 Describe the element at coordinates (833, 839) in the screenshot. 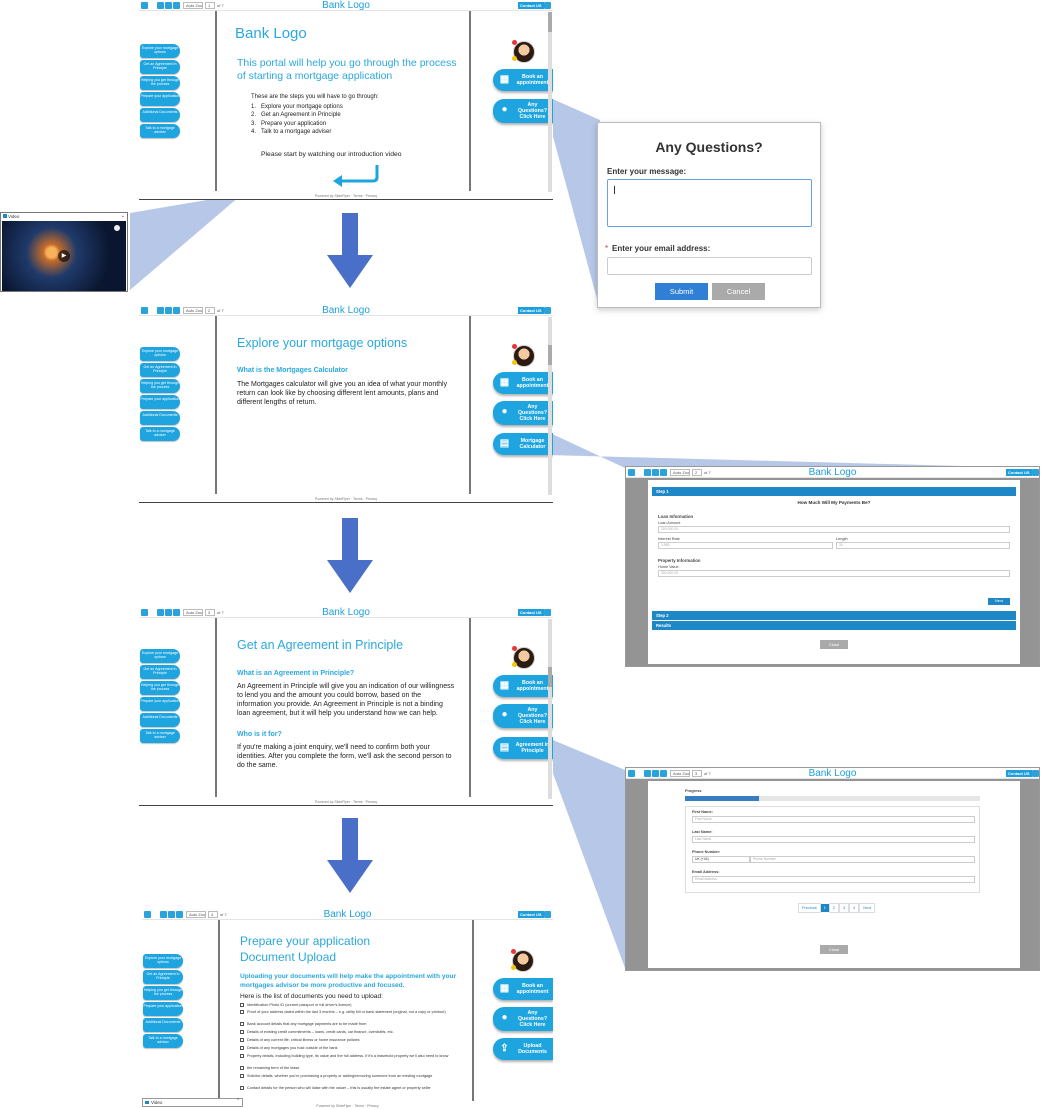

I see `last-name-input: Last Name` at that location.